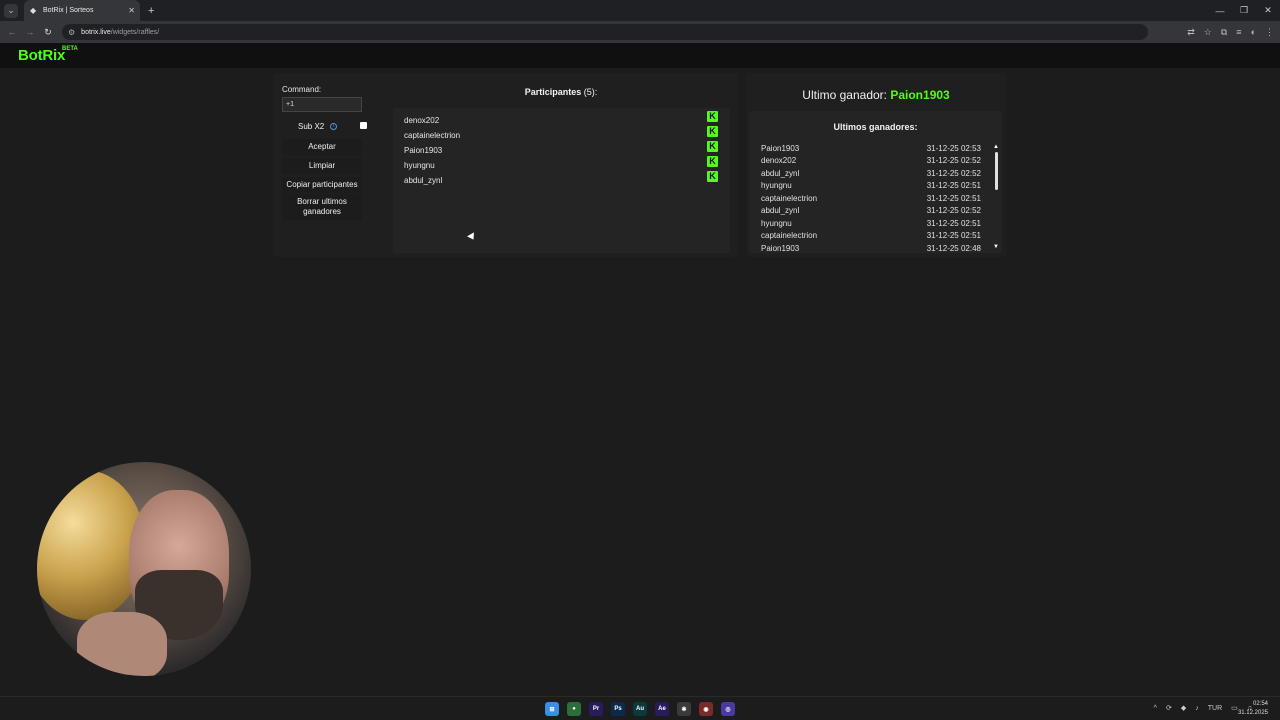 Image resolution: width=1280 pixels, height=720 pixels. I want to click on minimize-icon: —, so click(1220, 11).